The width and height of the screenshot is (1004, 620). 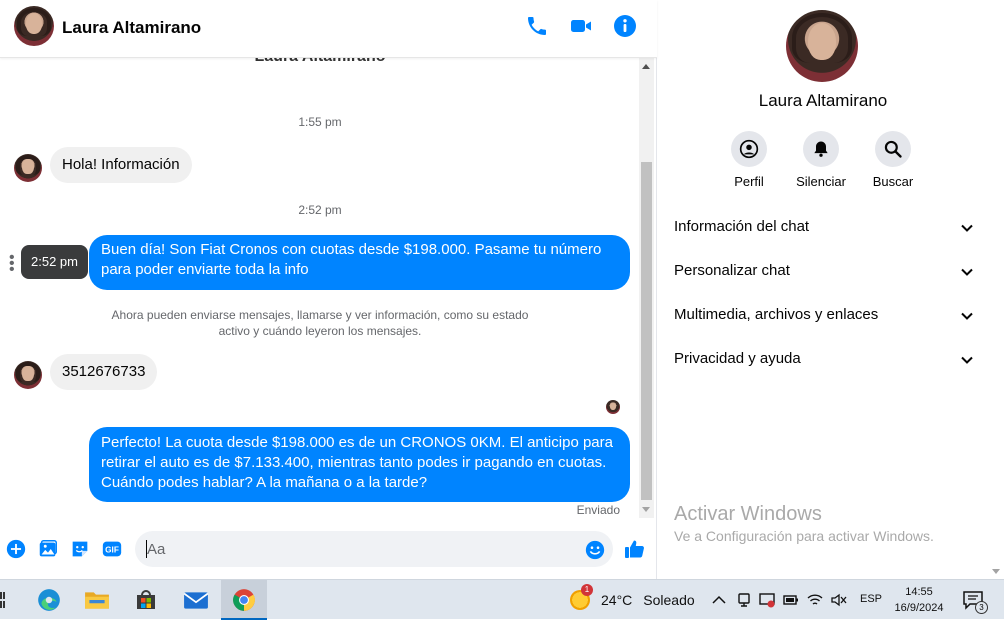 I want to click on phone-icon, so click(x=537, y=26).